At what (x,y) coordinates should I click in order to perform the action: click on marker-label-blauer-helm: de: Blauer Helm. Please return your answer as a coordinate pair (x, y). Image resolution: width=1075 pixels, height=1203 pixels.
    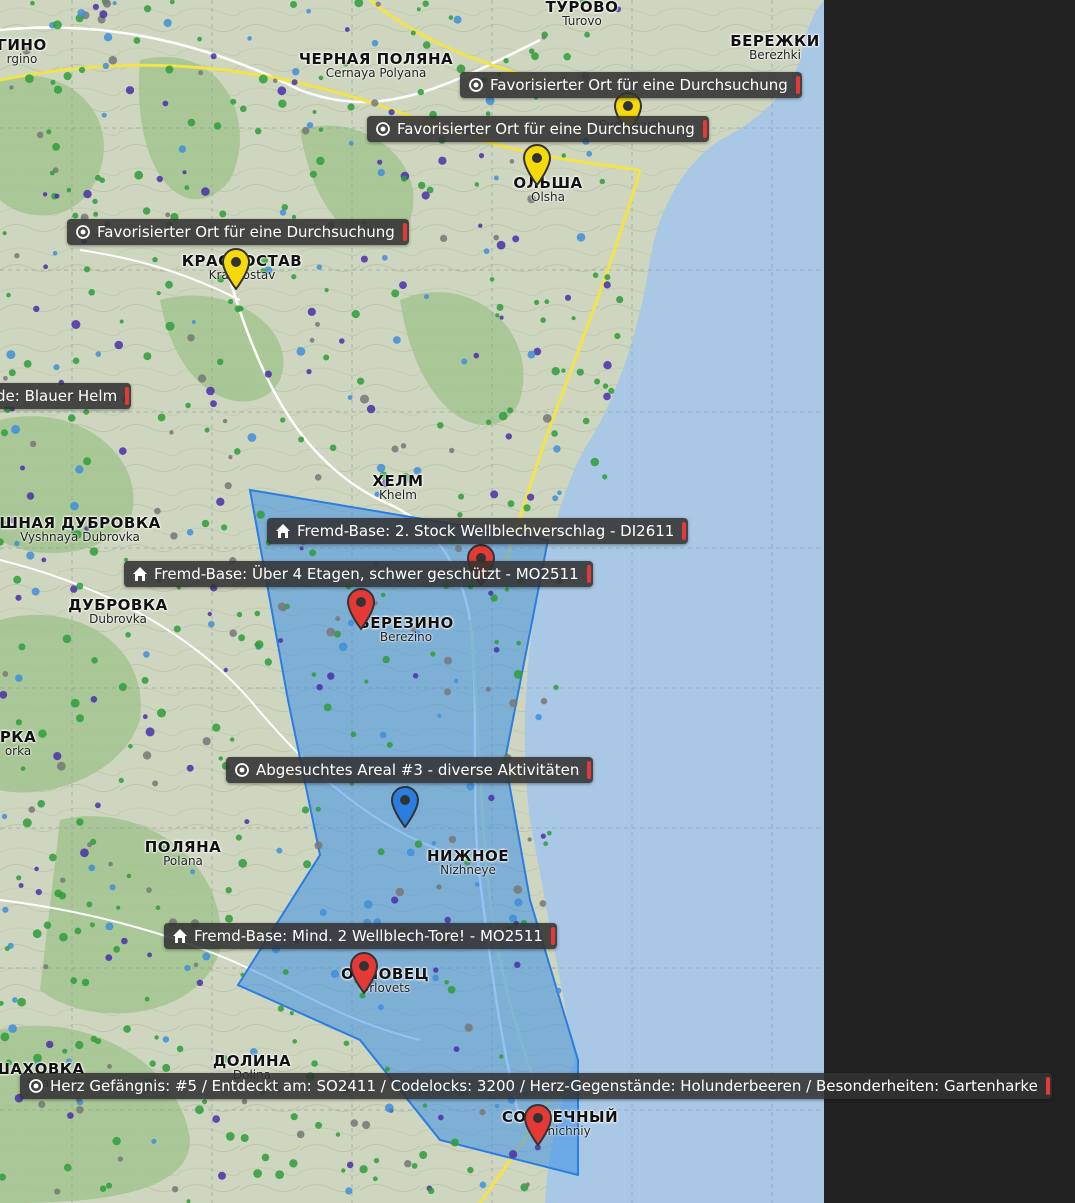
    Looking at the image, I should click on (66, 396).